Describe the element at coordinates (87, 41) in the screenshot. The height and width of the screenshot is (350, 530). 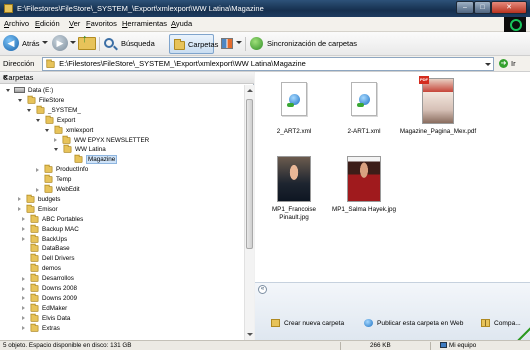
I see `up-folder-icon` at that location.